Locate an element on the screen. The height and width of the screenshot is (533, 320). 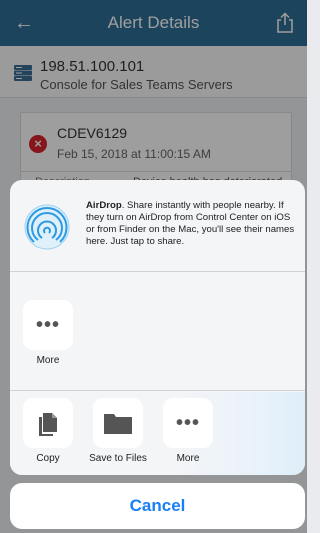
more-actions-label: More is located at coordinates (188, 458).